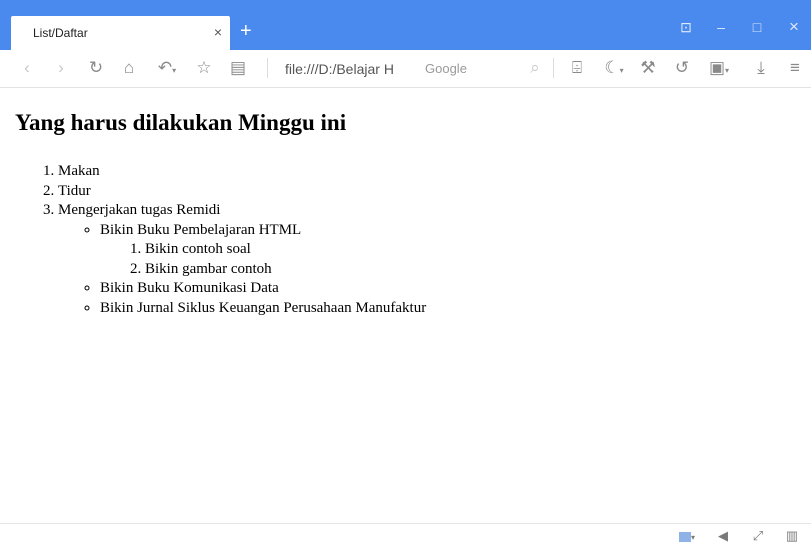 The height and width of the screenshot is (548, 811). Describe the element at coordinates (27, 68) in the screenshot. I see `back-icon: ‹` at that location.